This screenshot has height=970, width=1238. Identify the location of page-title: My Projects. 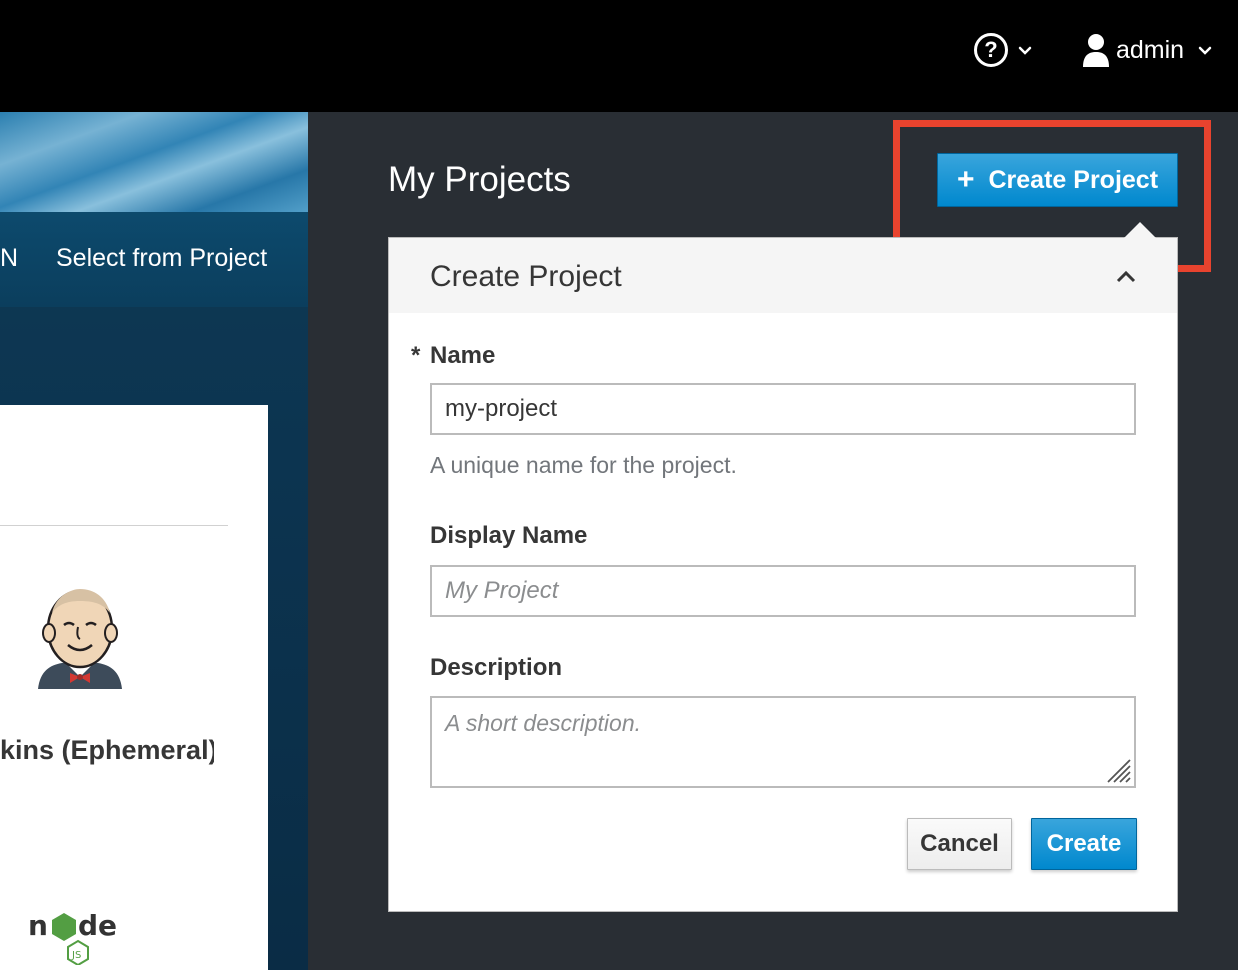
(479, 179).